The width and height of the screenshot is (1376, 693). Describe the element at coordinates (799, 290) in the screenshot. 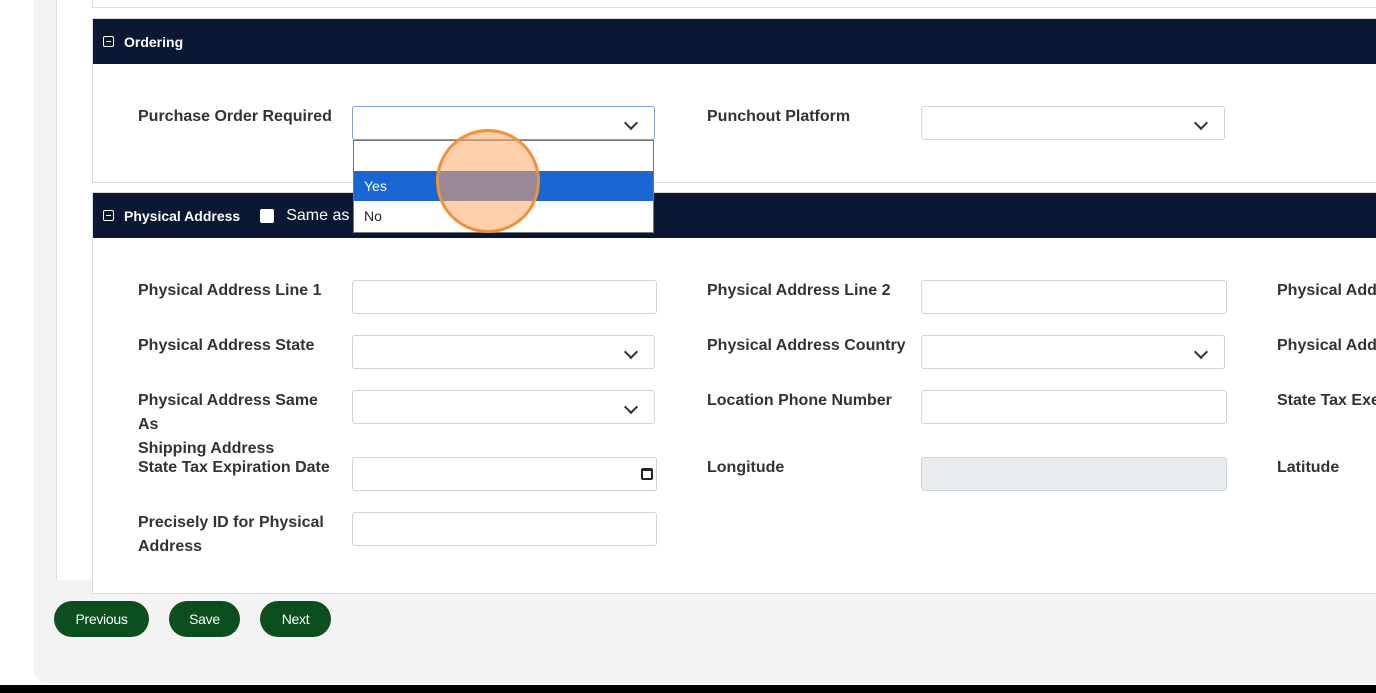

I see `physical-address-line2-label: Physical Address Line 2` at that location.